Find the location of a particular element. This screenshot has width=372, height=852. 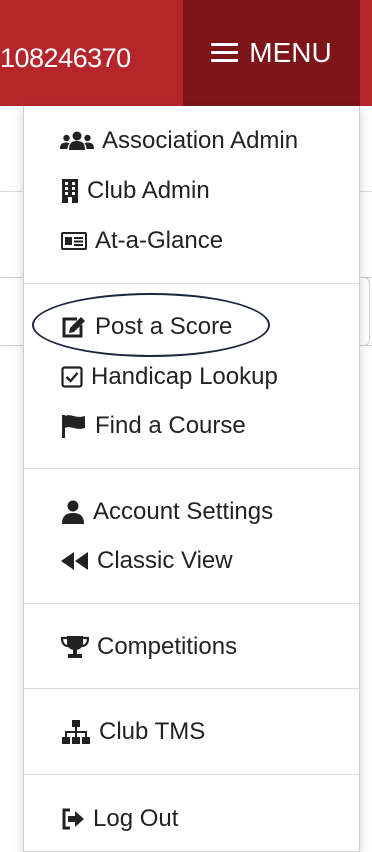

menu-item-label: Association Admin is located at coordinates (200, 140).